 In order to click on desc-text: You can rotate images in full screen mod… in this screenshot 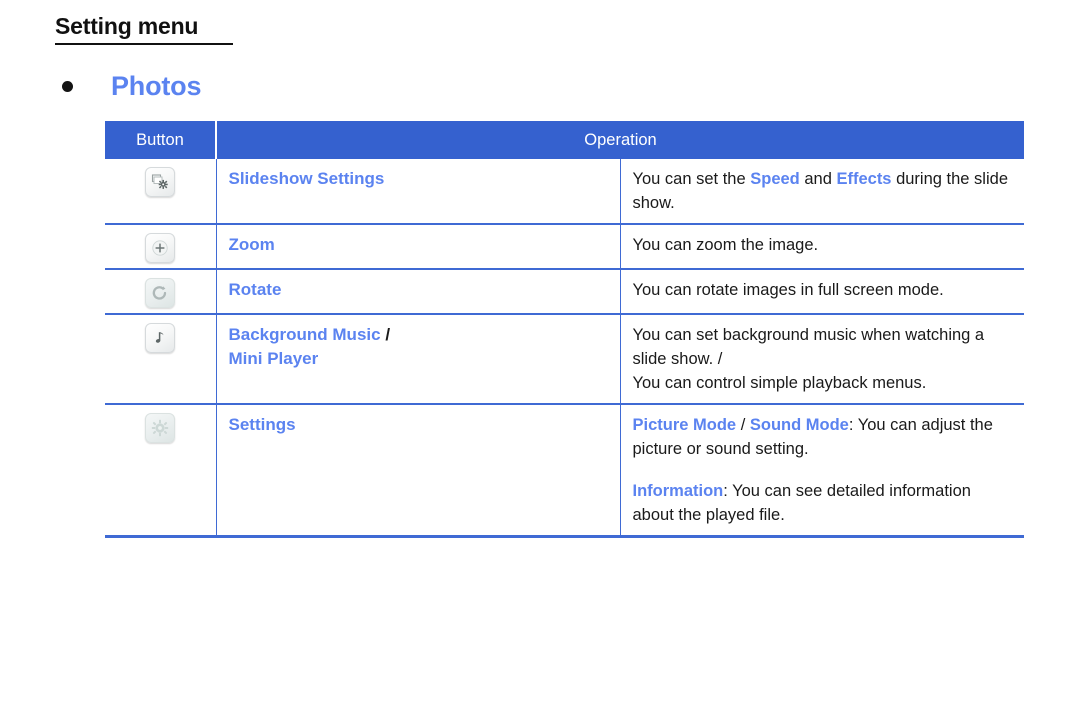, I will do `click(788, 290)`.